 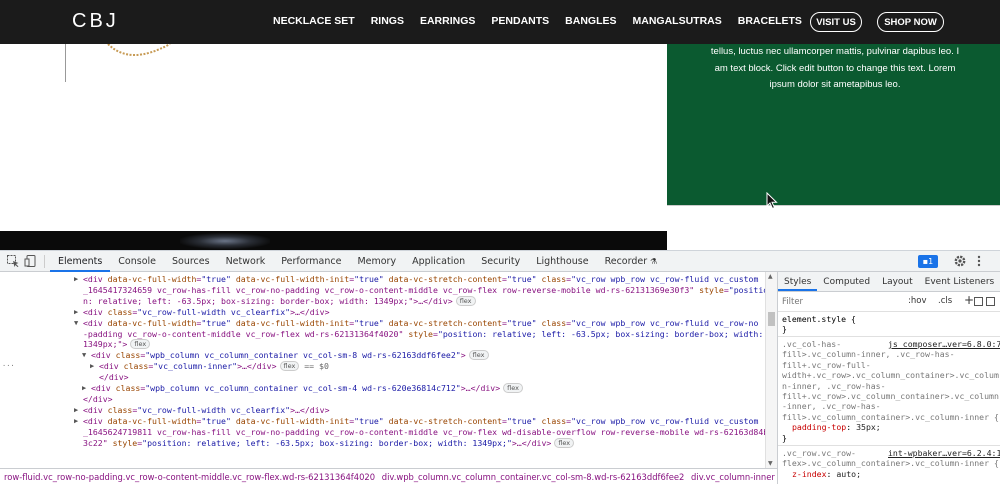 I want to click on toggle-element-state-icon, so click(x=978, y=301).